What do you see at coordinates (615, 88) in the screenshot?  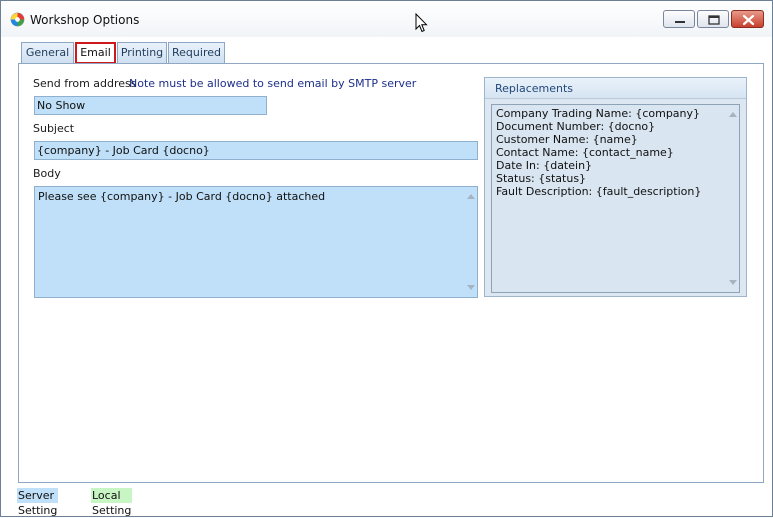 I see `replacements-header: Replacements` at bounding box center [615, 88].